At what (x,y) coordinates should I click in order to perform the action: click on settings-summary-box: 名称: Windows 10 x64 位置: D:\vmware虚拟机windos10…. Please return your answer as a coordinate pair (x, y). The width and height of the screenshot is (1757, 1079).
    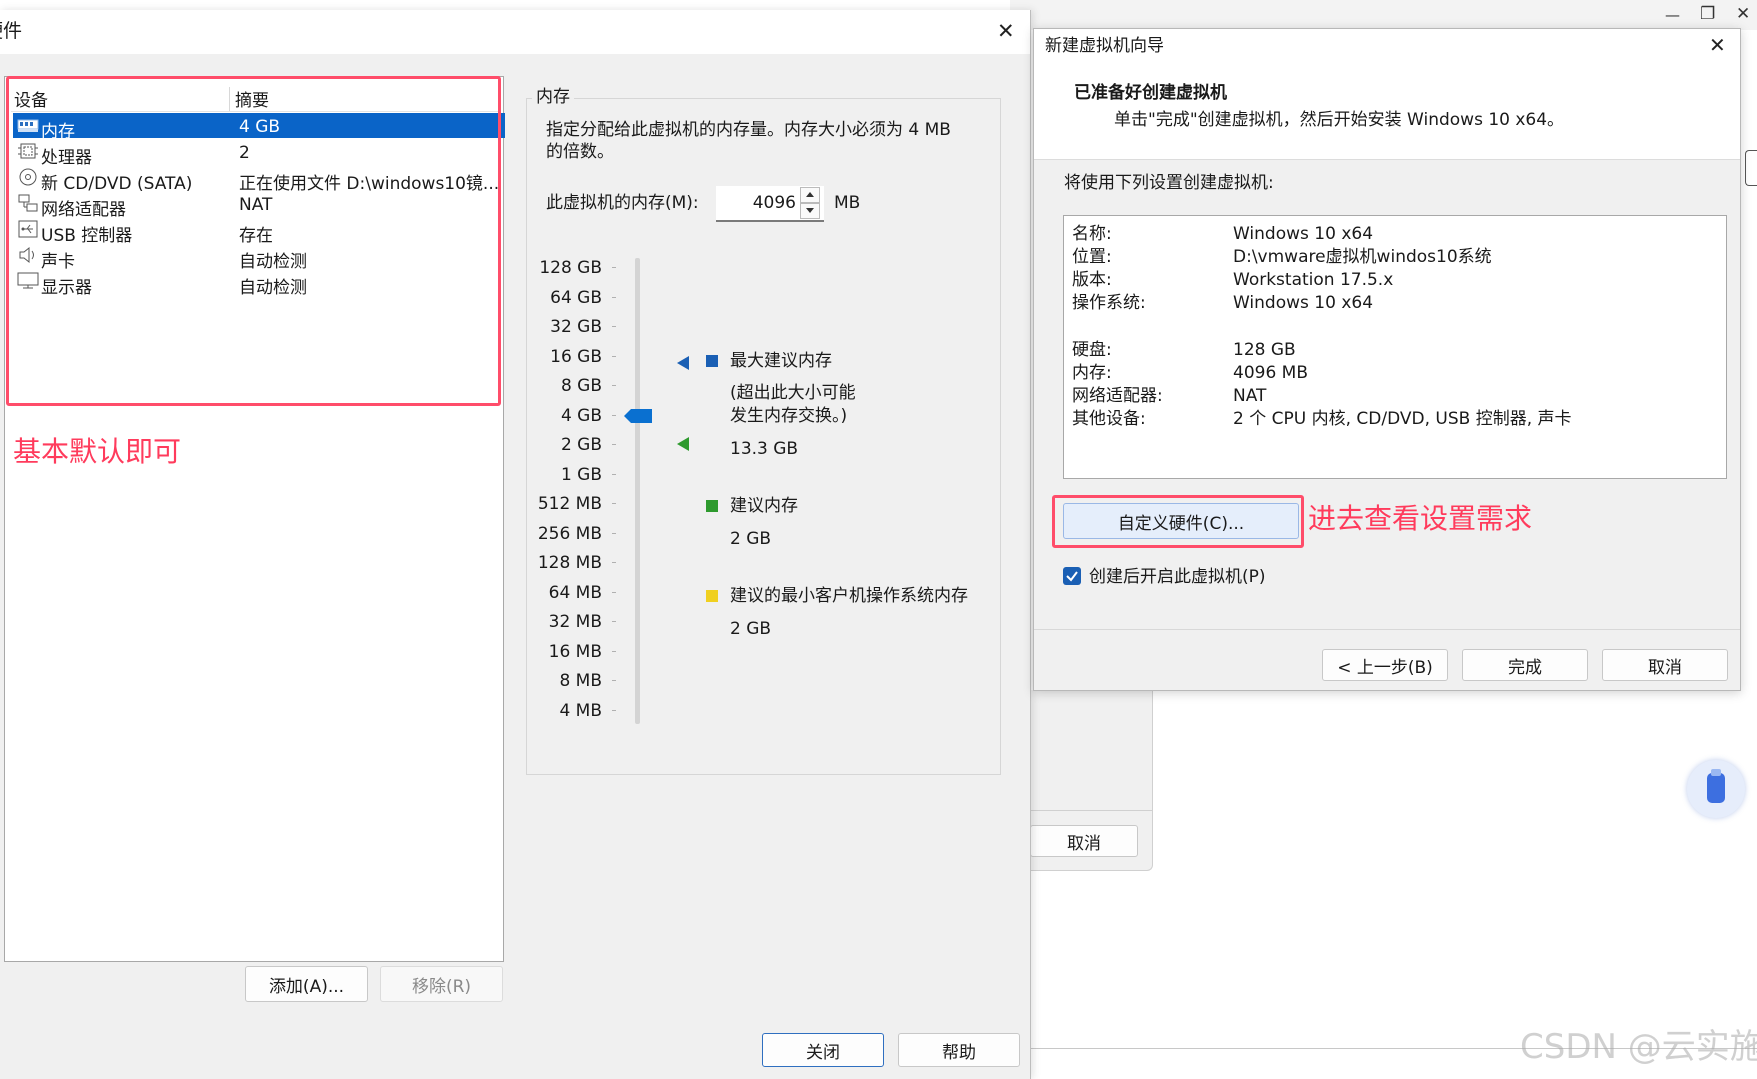
    Looking at the image, I should click on (1395, 347).